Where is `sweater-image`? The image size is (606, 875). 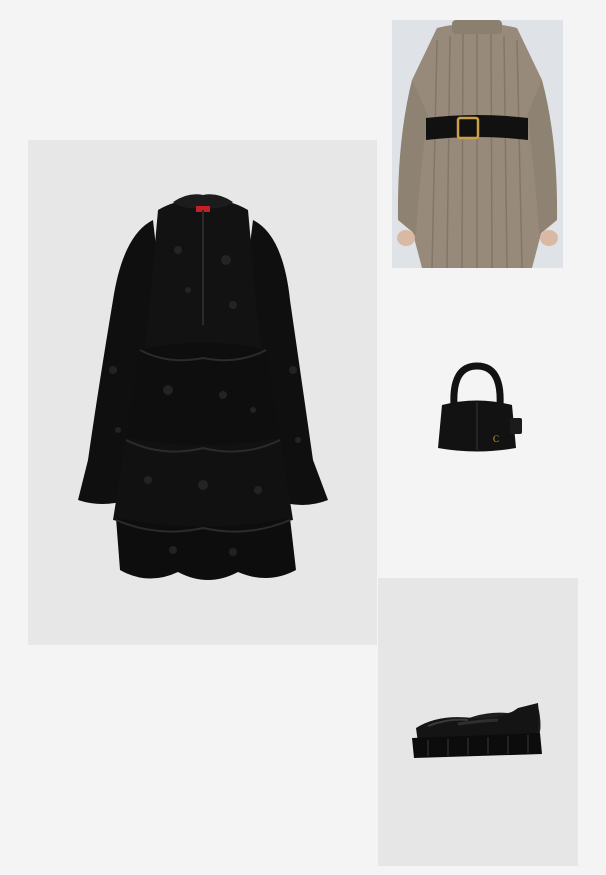 sweater-image is located at coordinates (477, 144).